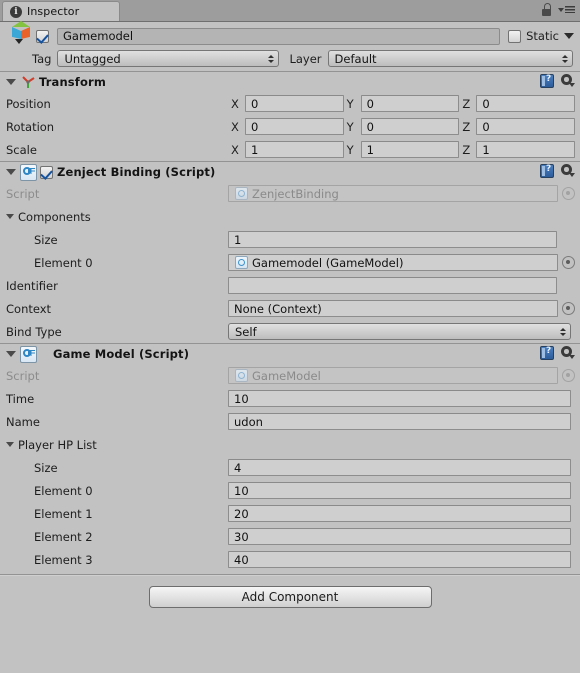 The height and width of the screenshot is (673, 580). What do you see at coordinates (16, 11) in the screenshot?
I see `info-icon: i` at bounding box center [16, 11].